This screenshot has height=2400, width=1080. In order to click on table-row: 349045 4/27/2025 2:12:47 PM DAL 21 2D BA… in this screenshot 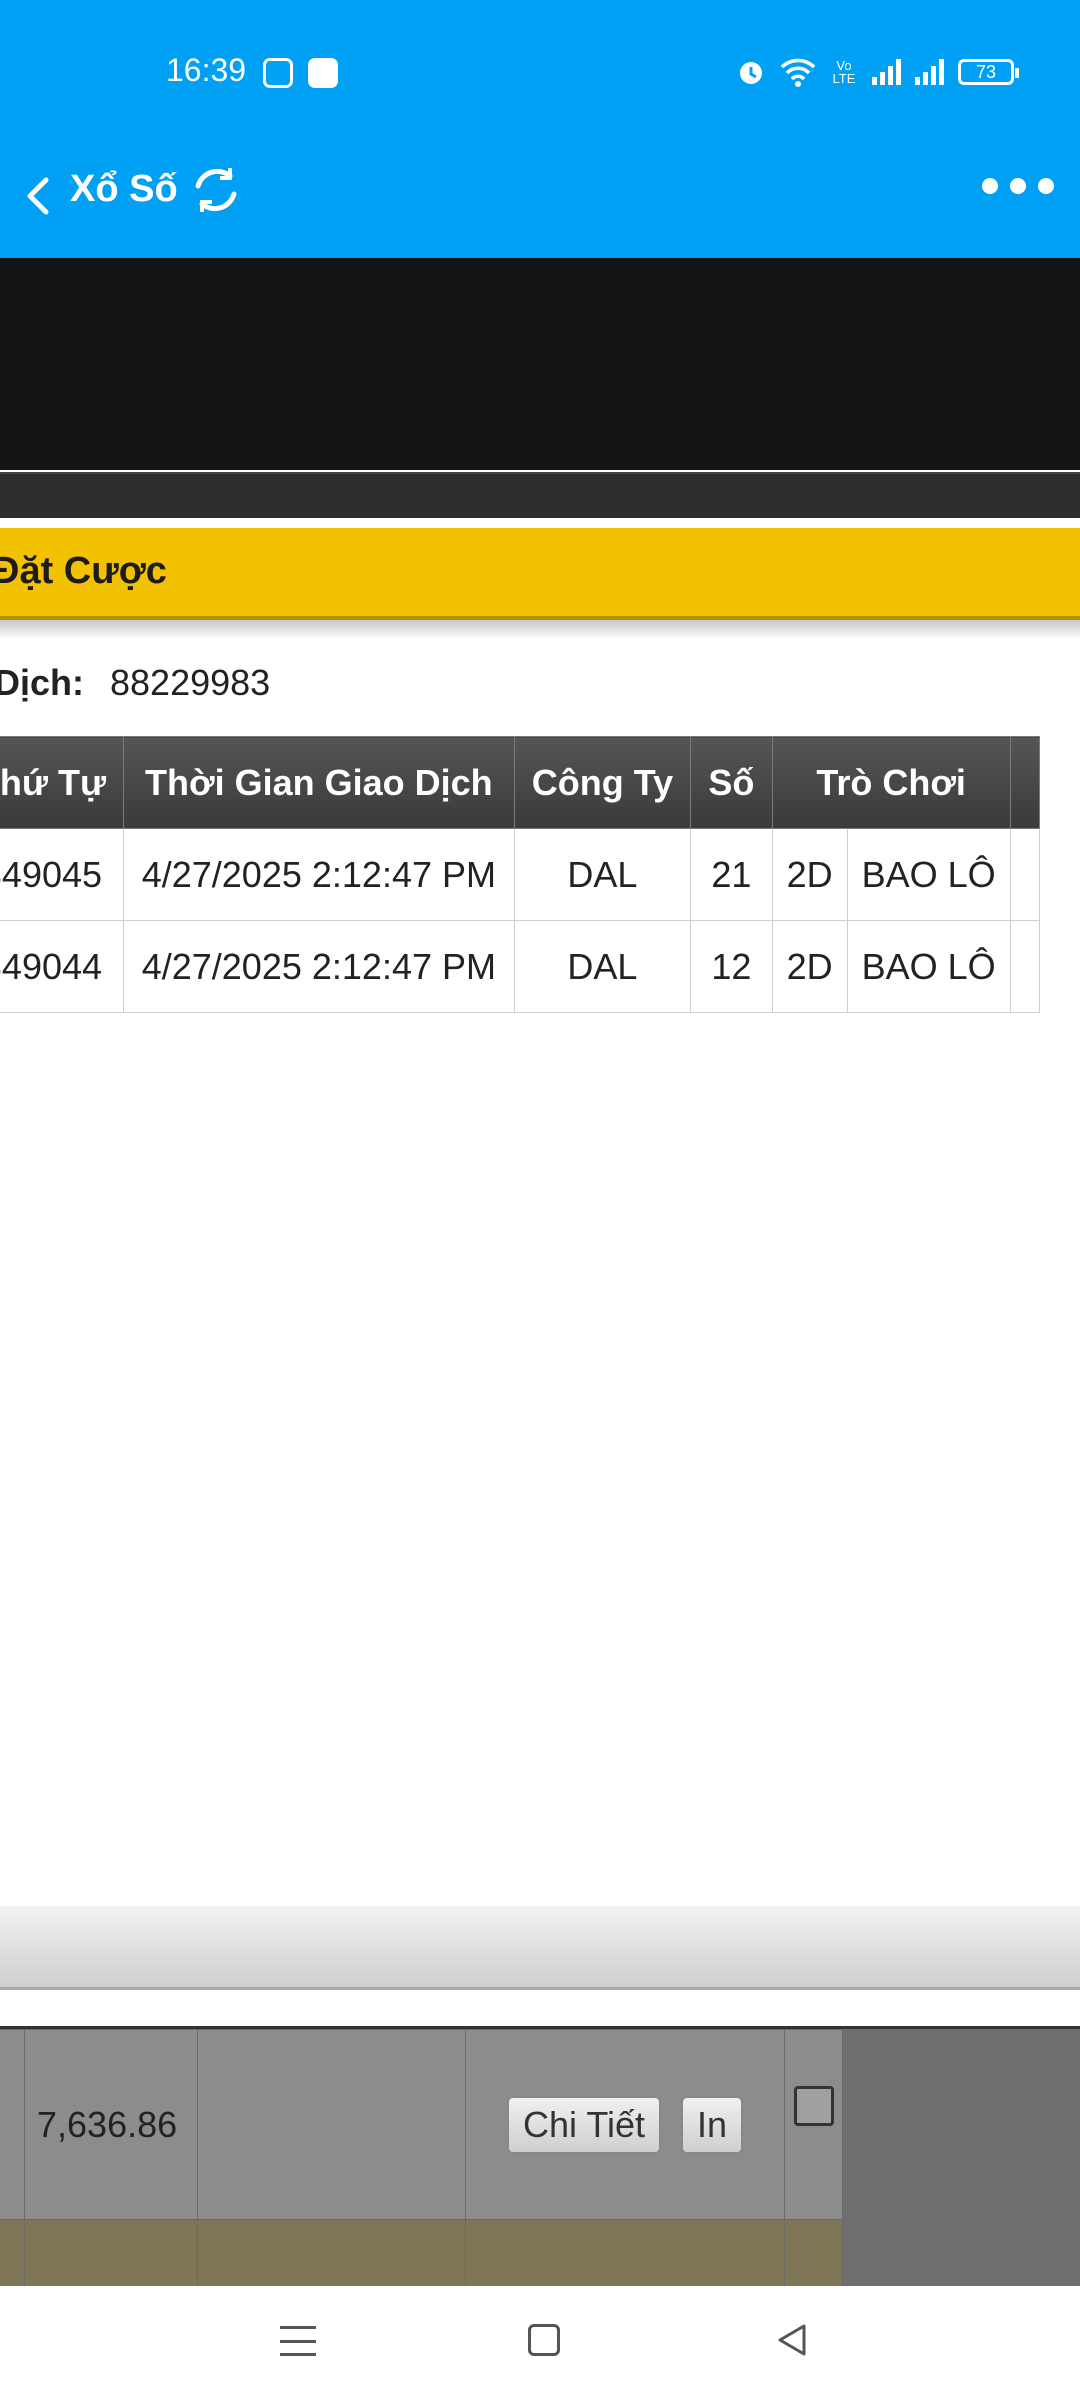, I will do `click(520, 874)`.